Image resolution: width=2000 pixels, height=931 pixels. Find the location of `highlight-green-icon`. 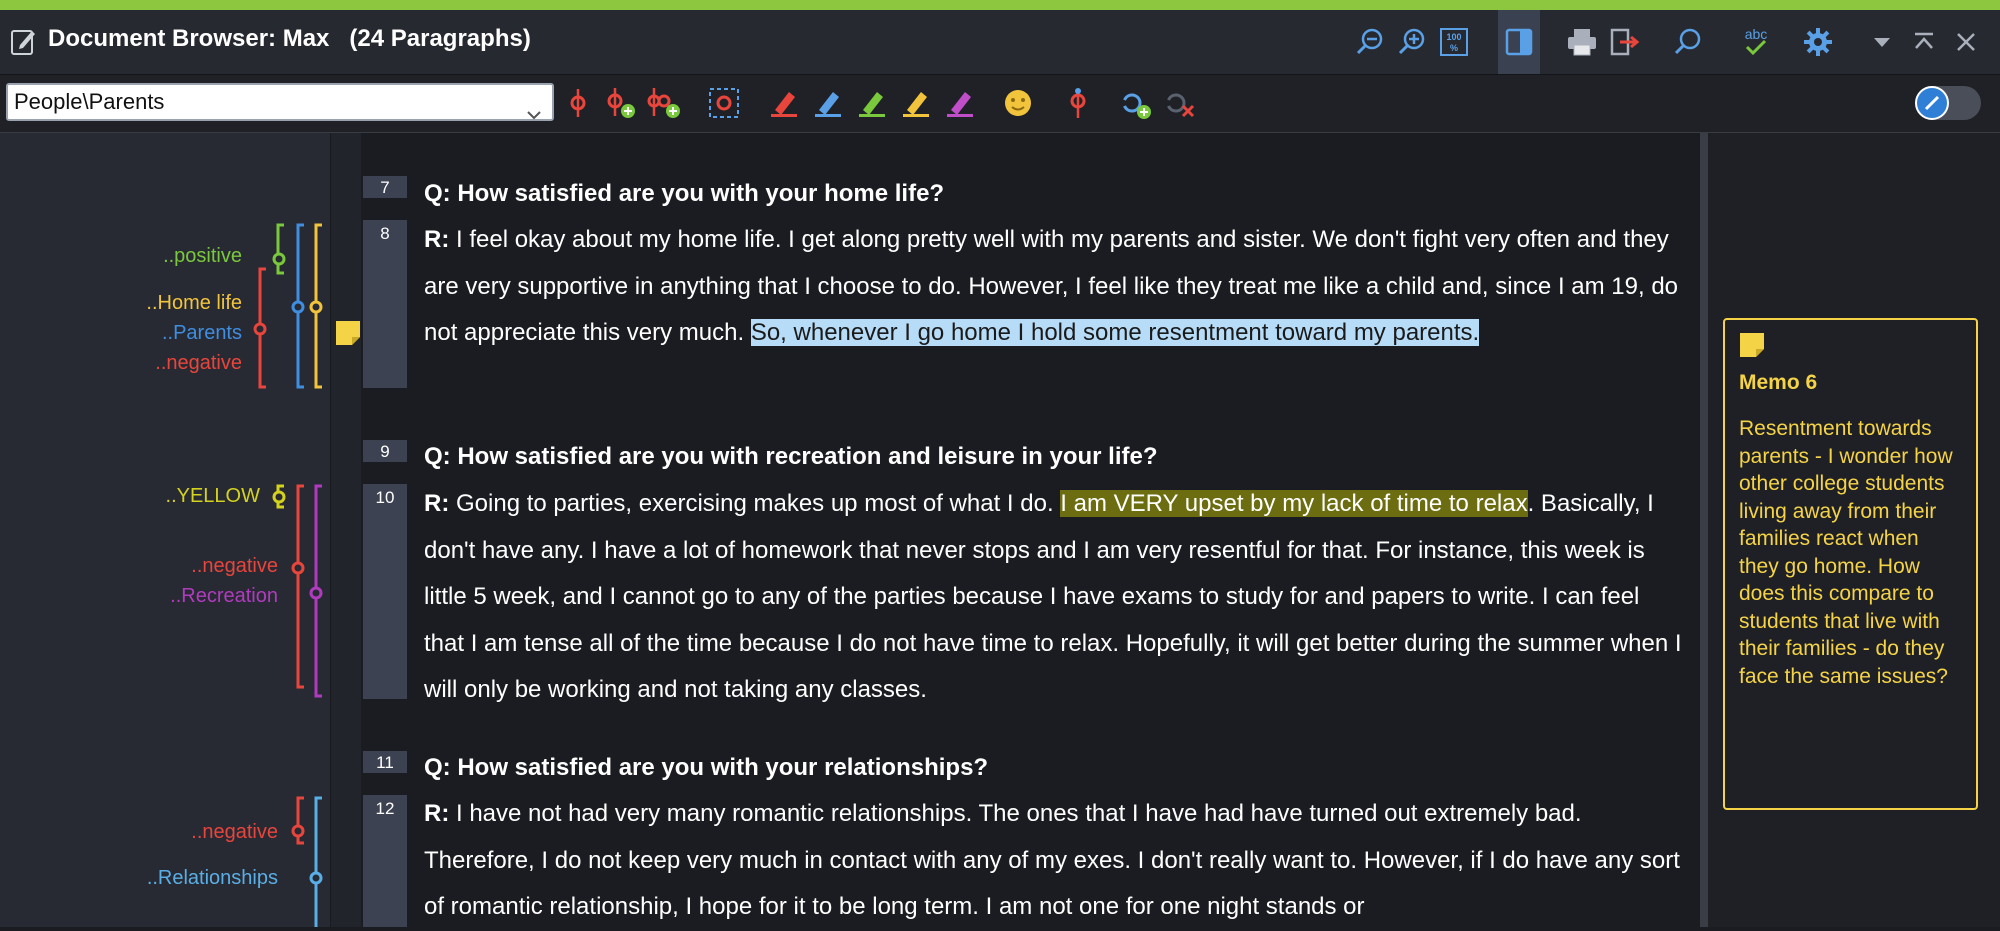

highlight-green-icon is located at coordinates (872, 103).